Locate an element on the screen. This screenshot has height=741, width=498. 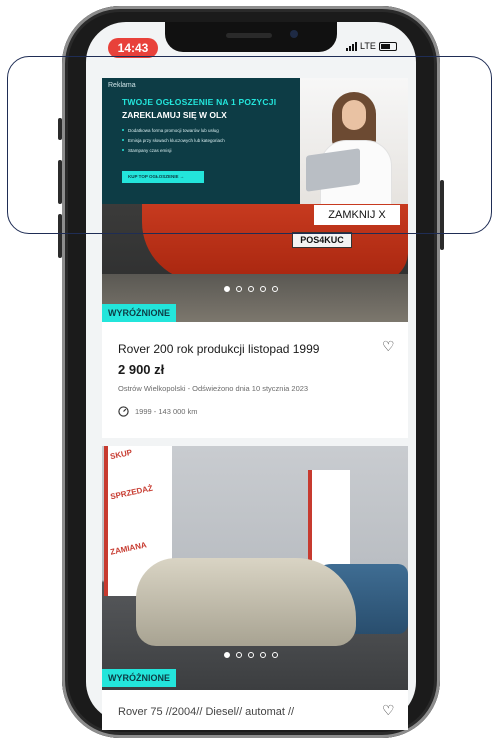
battery-icon is located at coordinates (387, 46).